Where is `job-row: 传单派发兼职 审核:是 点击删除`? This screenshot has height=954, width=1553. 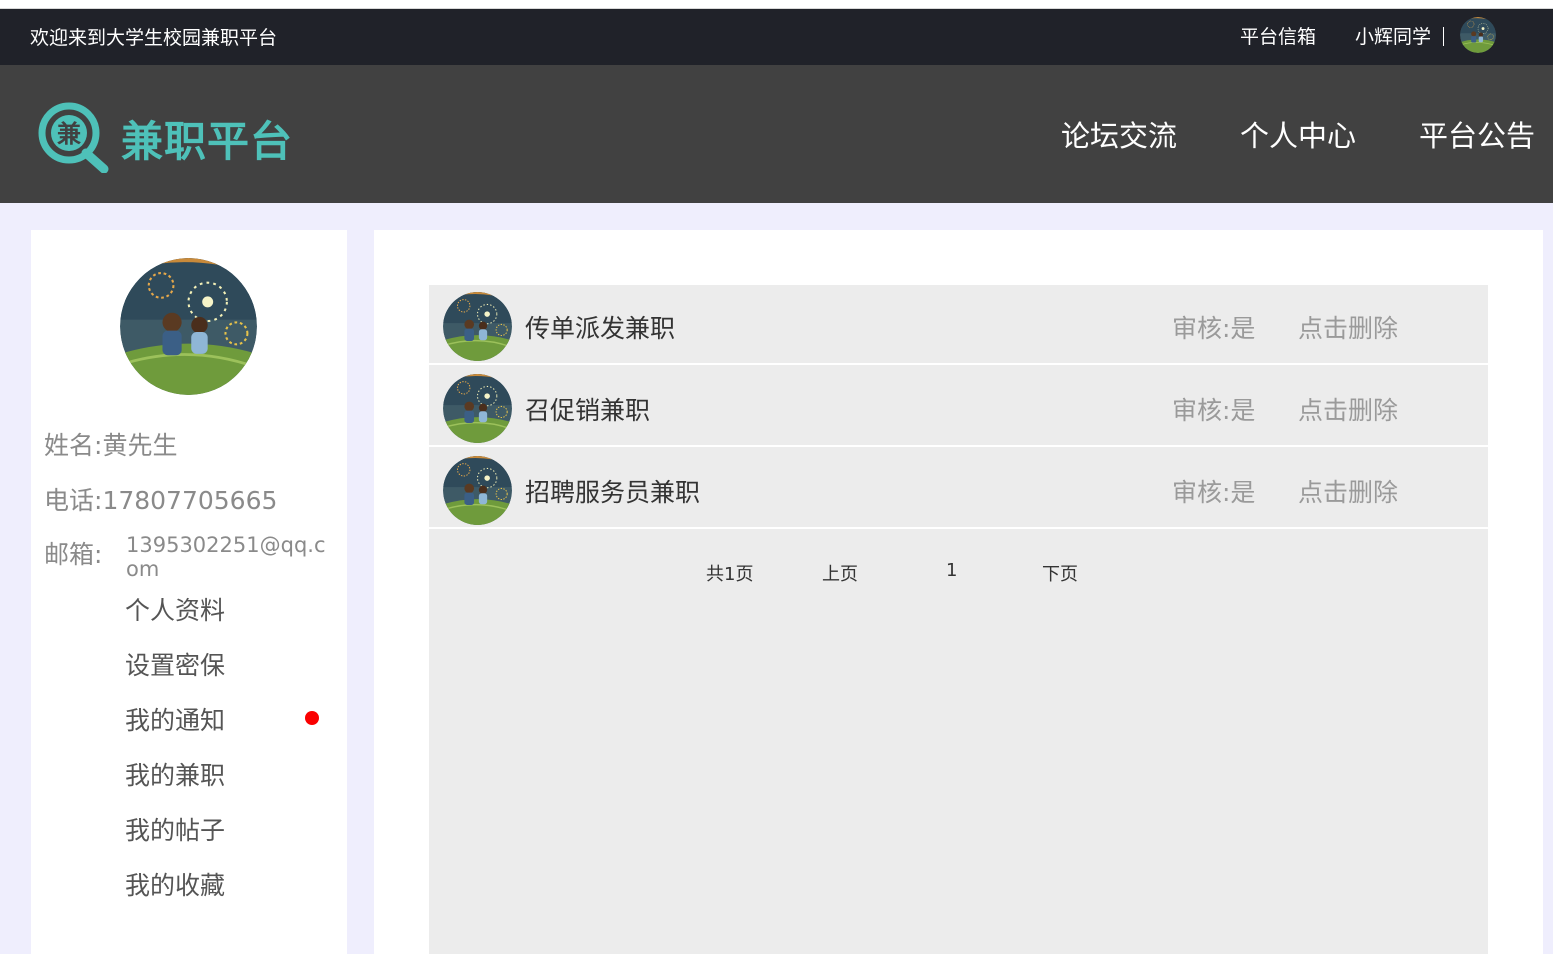
job-row: 传单派发兼职 审核:是 点击删除 is located at coordinates (958, 325).